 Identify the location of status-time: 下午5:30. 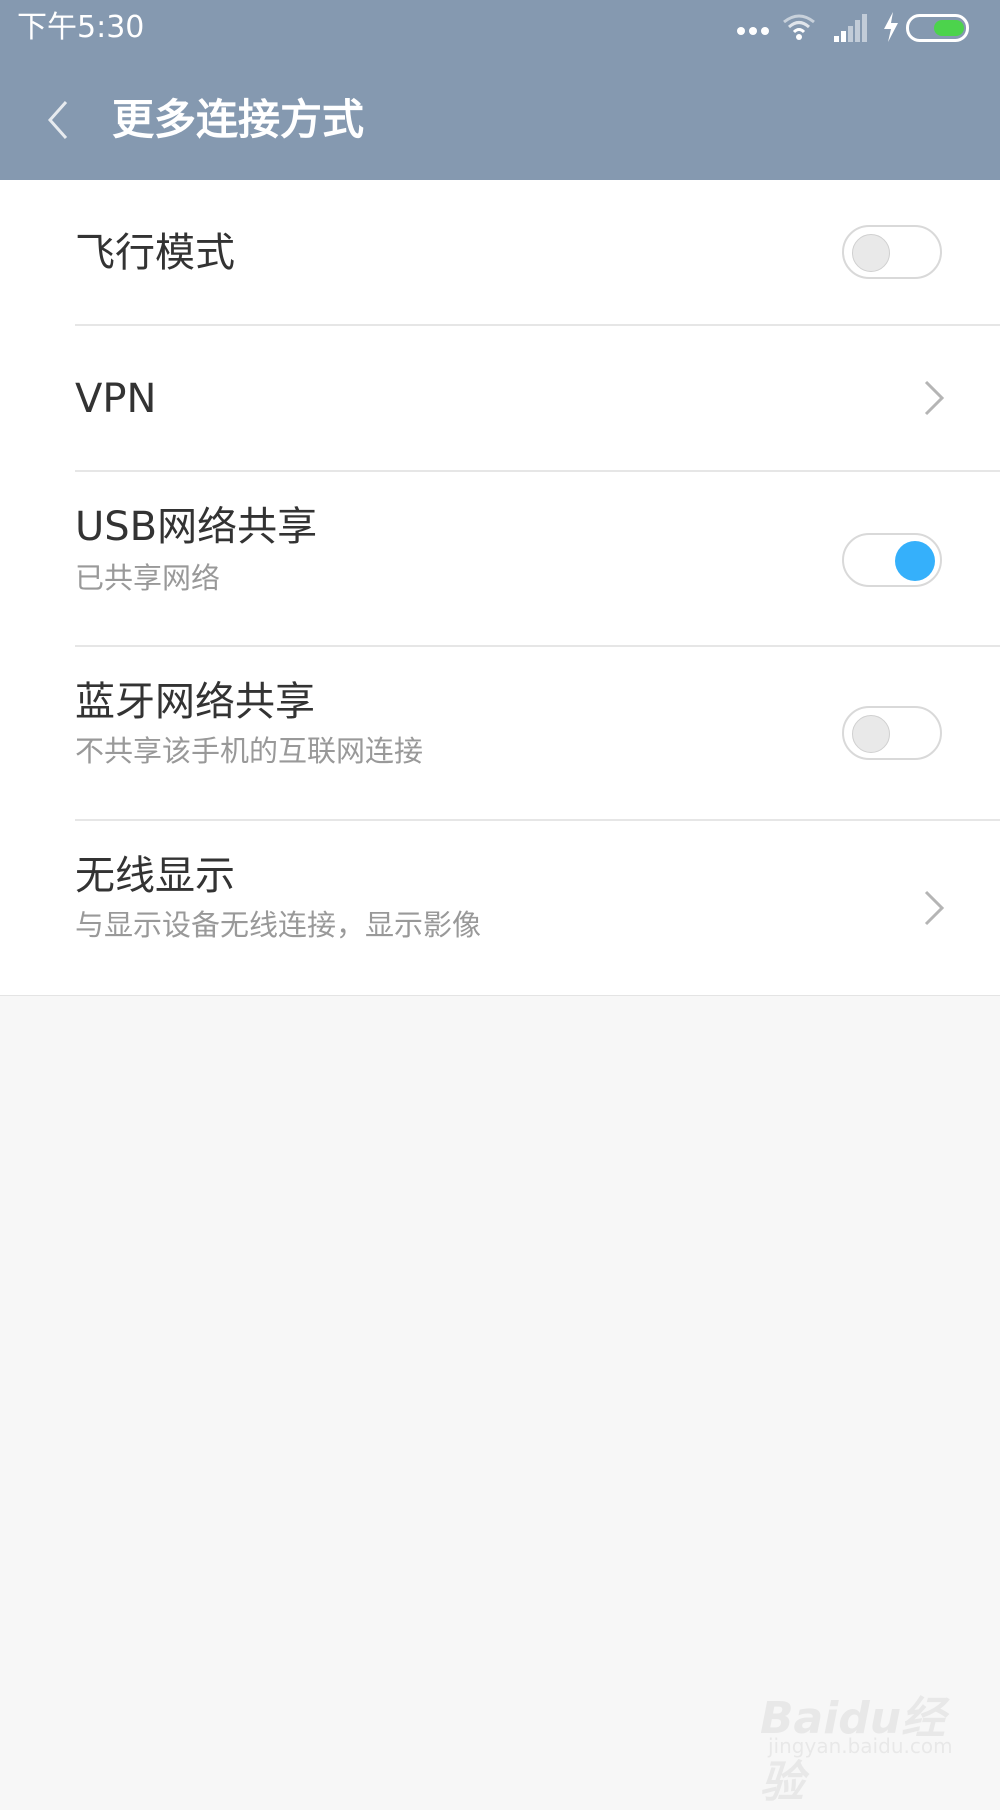
(81, 27).